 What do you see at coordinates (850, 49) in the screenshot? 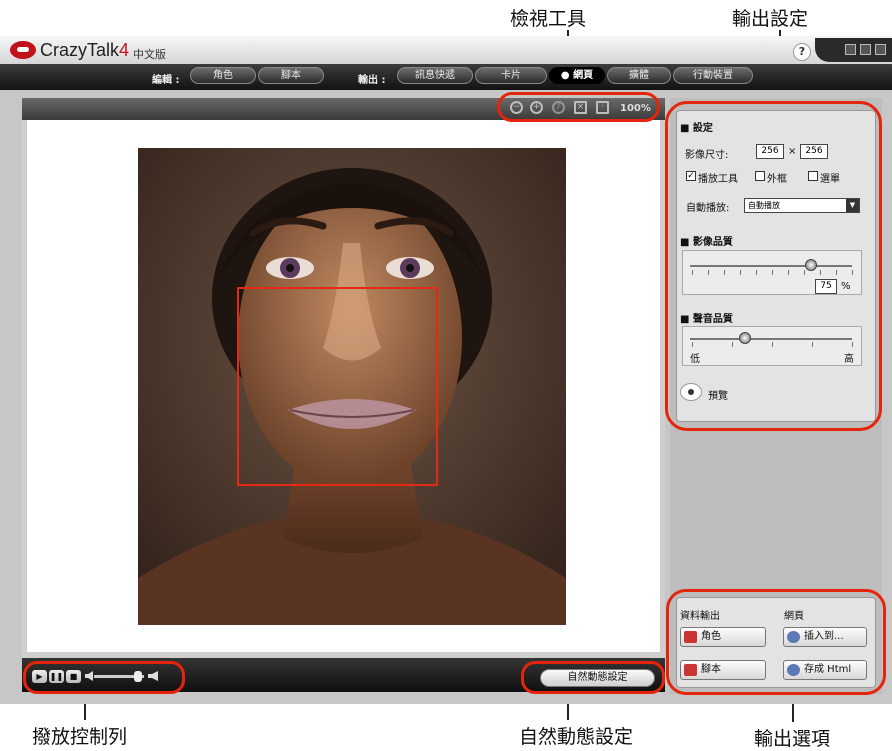
I see `minimize-icon` at bounding box center [850, 49].